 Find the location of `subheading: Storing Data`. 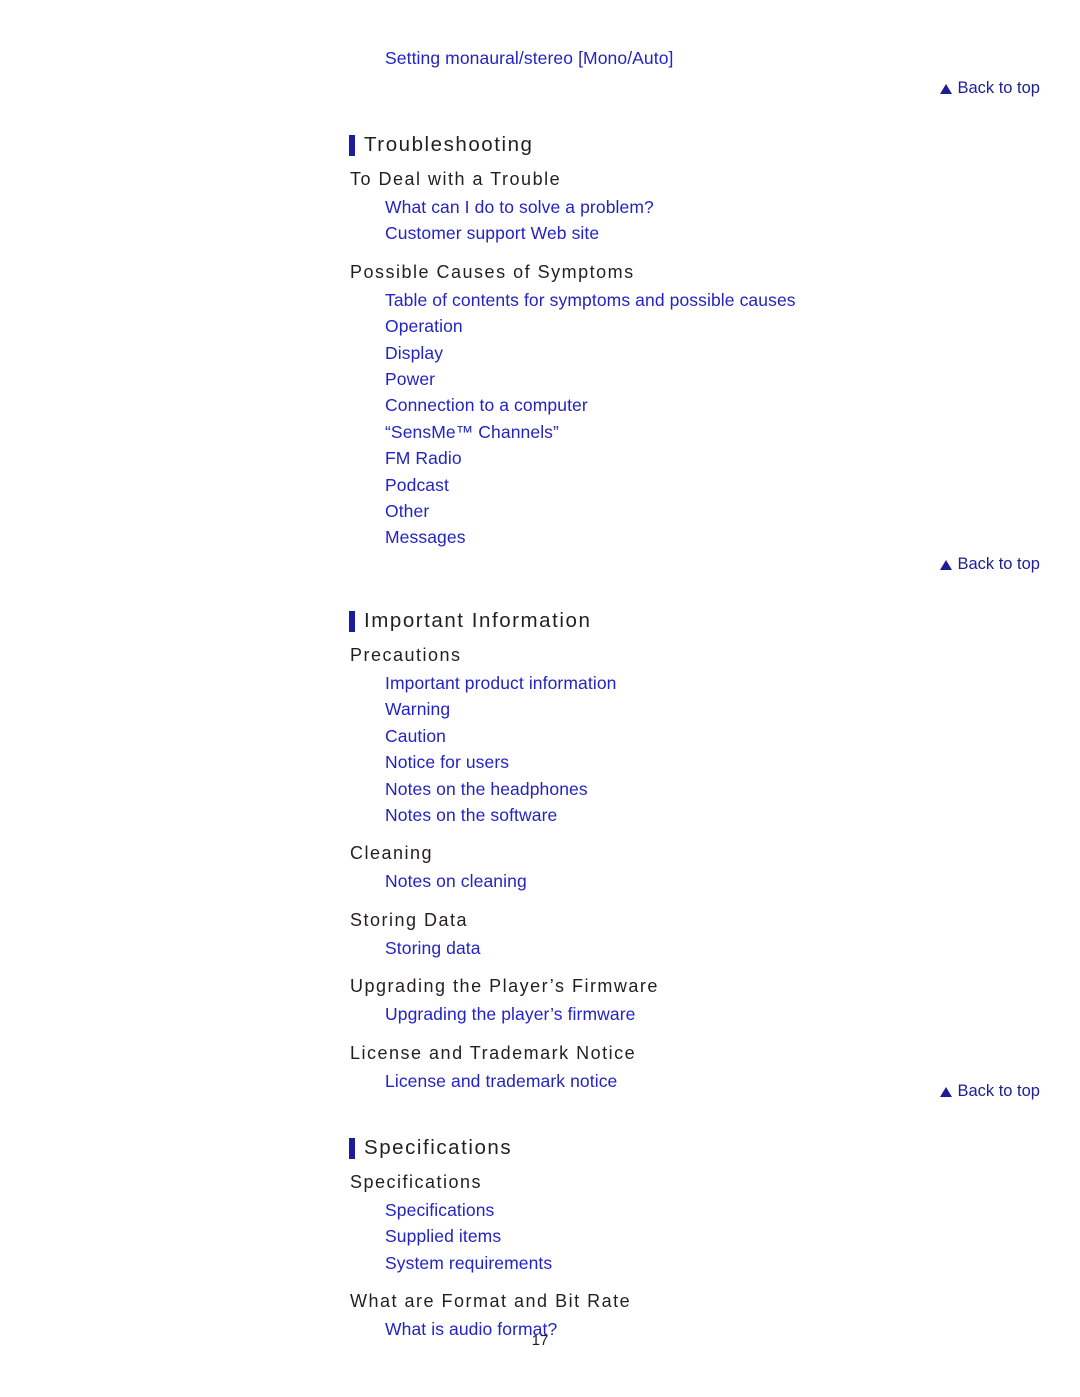

subheading: Storing Data is located at coordinates (409, 919).